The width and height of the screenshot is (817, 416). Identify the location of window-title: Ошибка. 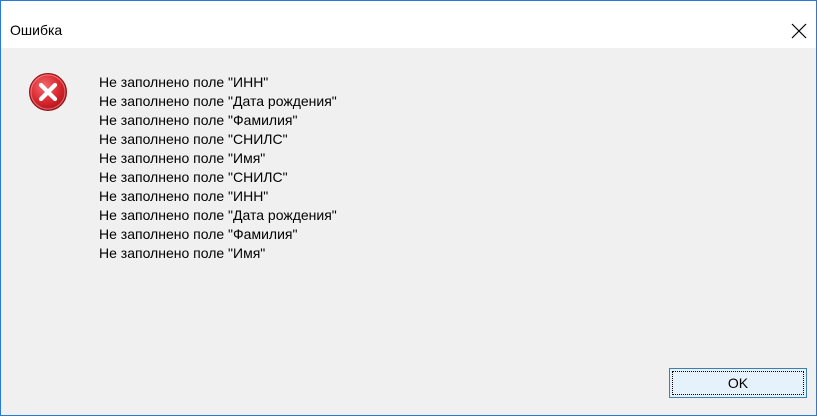
(36, 30).